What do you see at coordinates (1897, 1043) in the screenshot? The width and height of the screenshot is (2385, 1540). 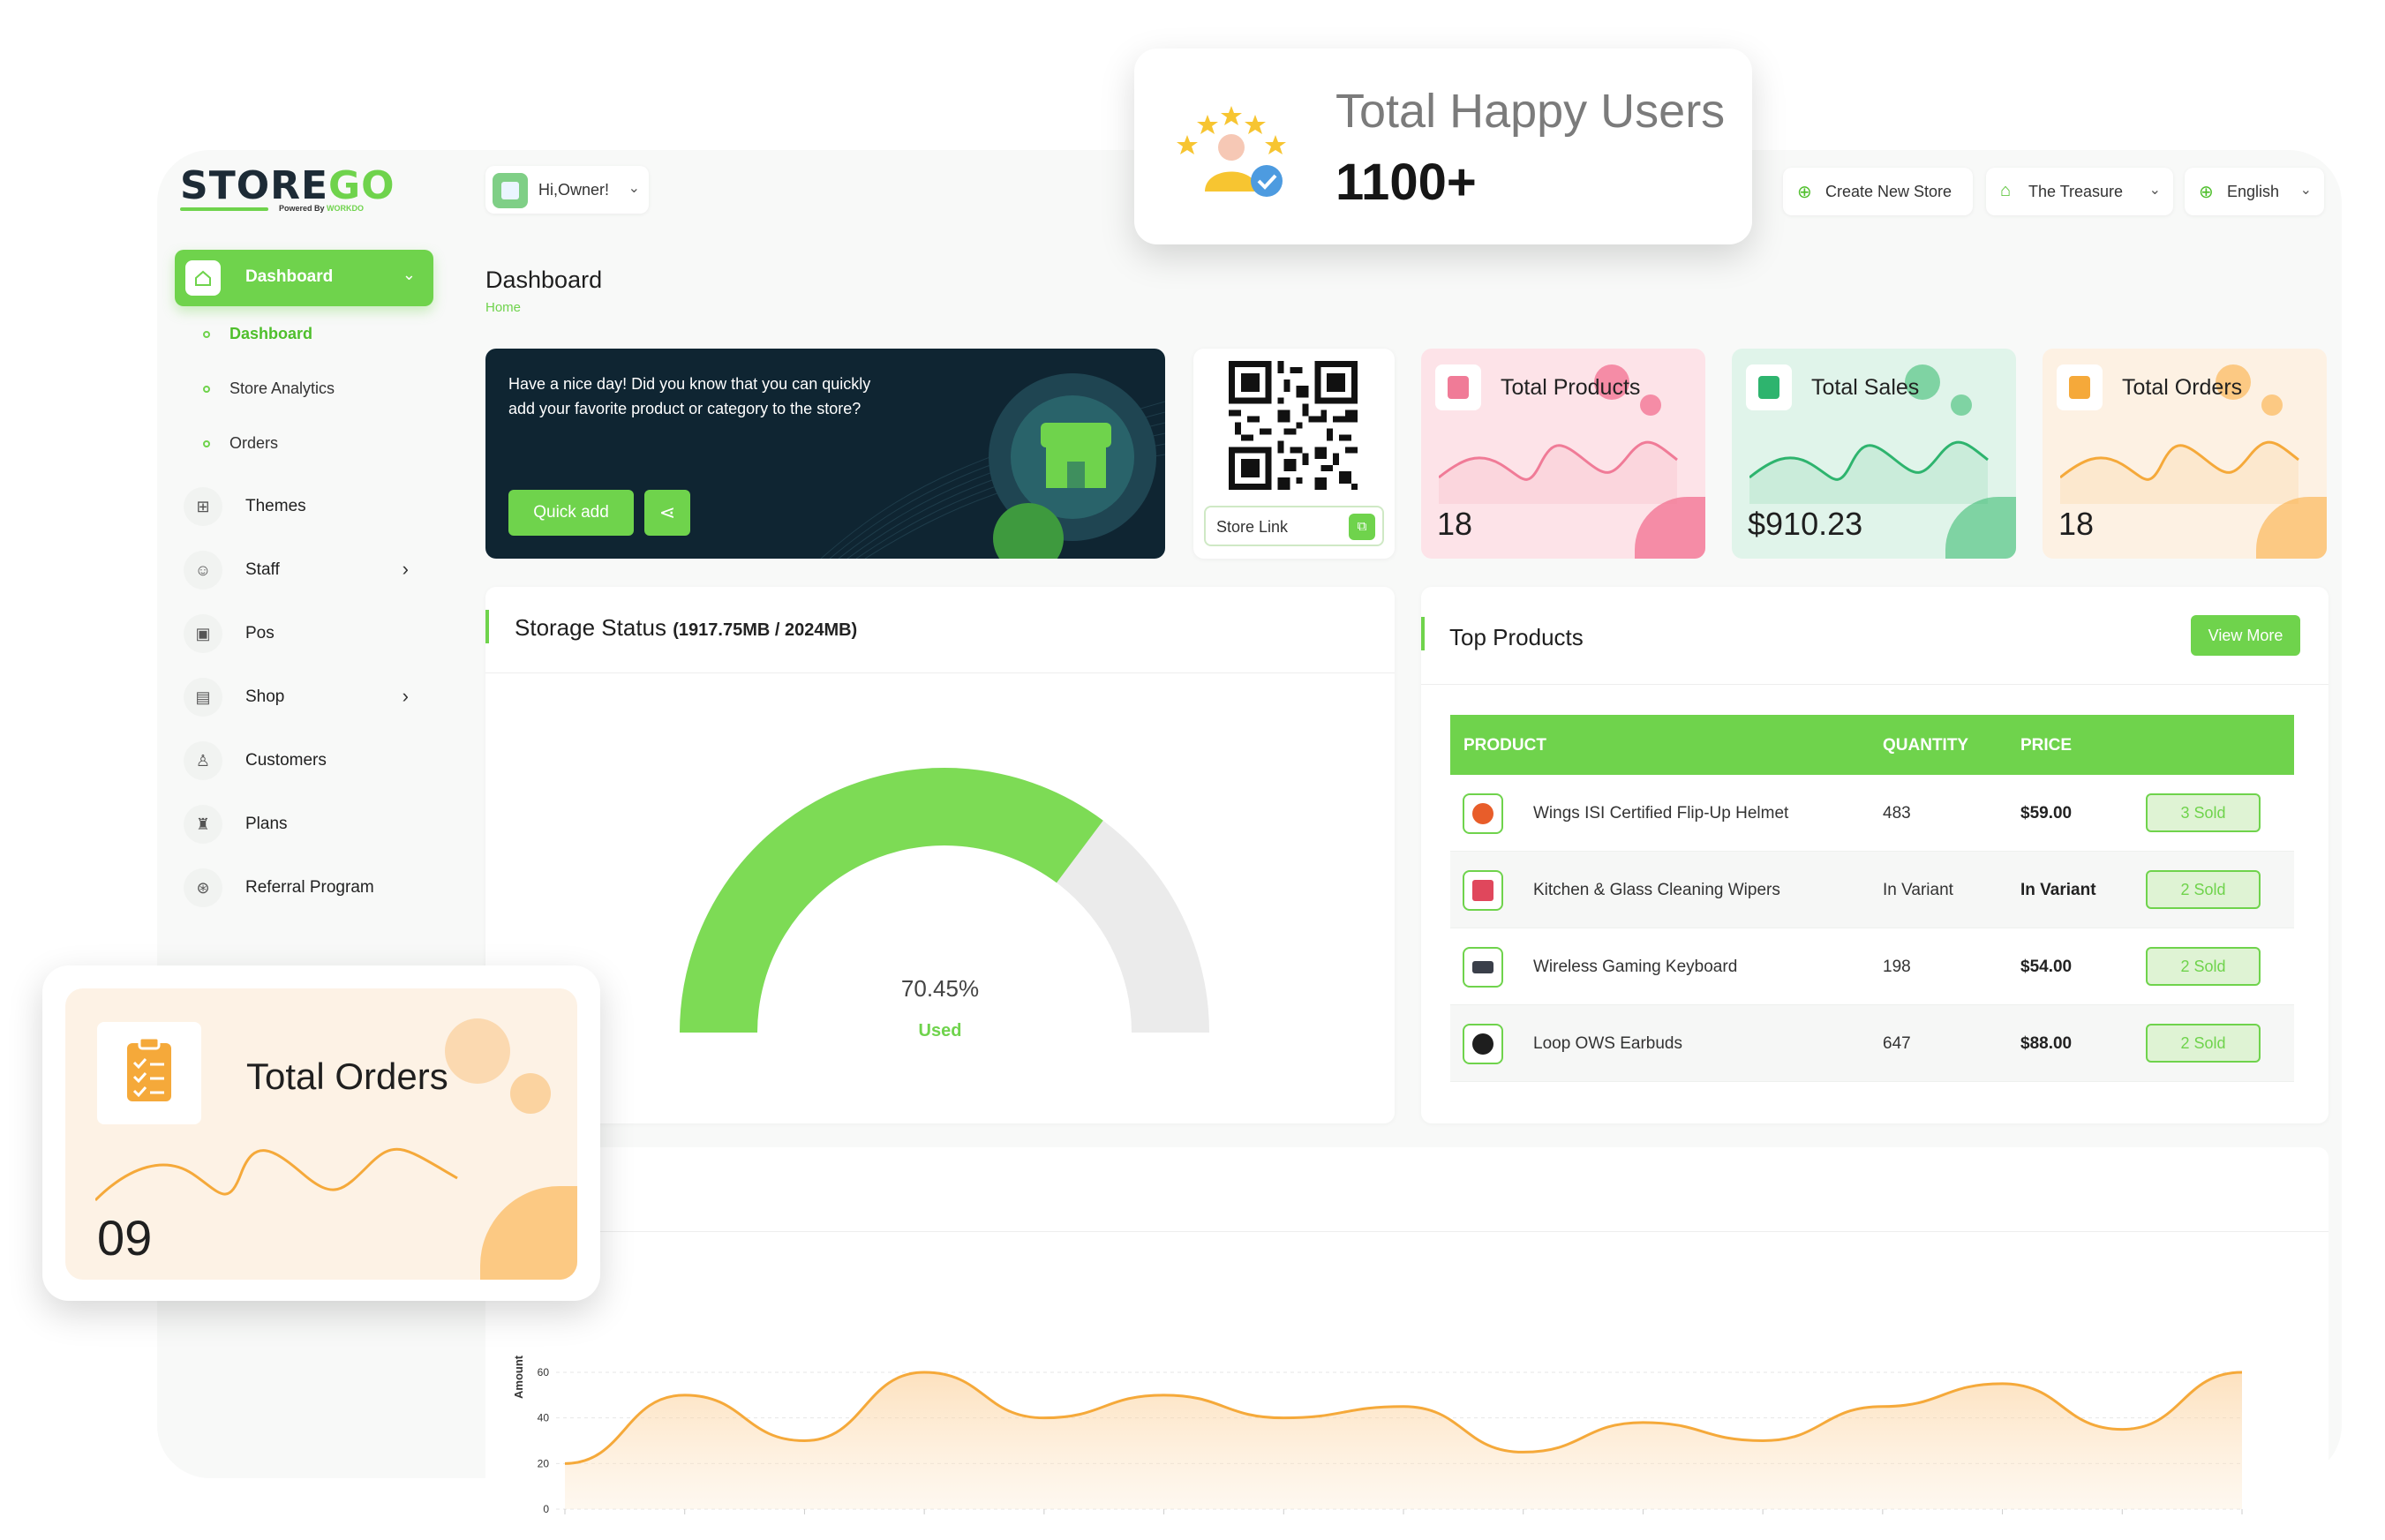 I see `product-quantity: 647` at bounding box center [1897, 1043].